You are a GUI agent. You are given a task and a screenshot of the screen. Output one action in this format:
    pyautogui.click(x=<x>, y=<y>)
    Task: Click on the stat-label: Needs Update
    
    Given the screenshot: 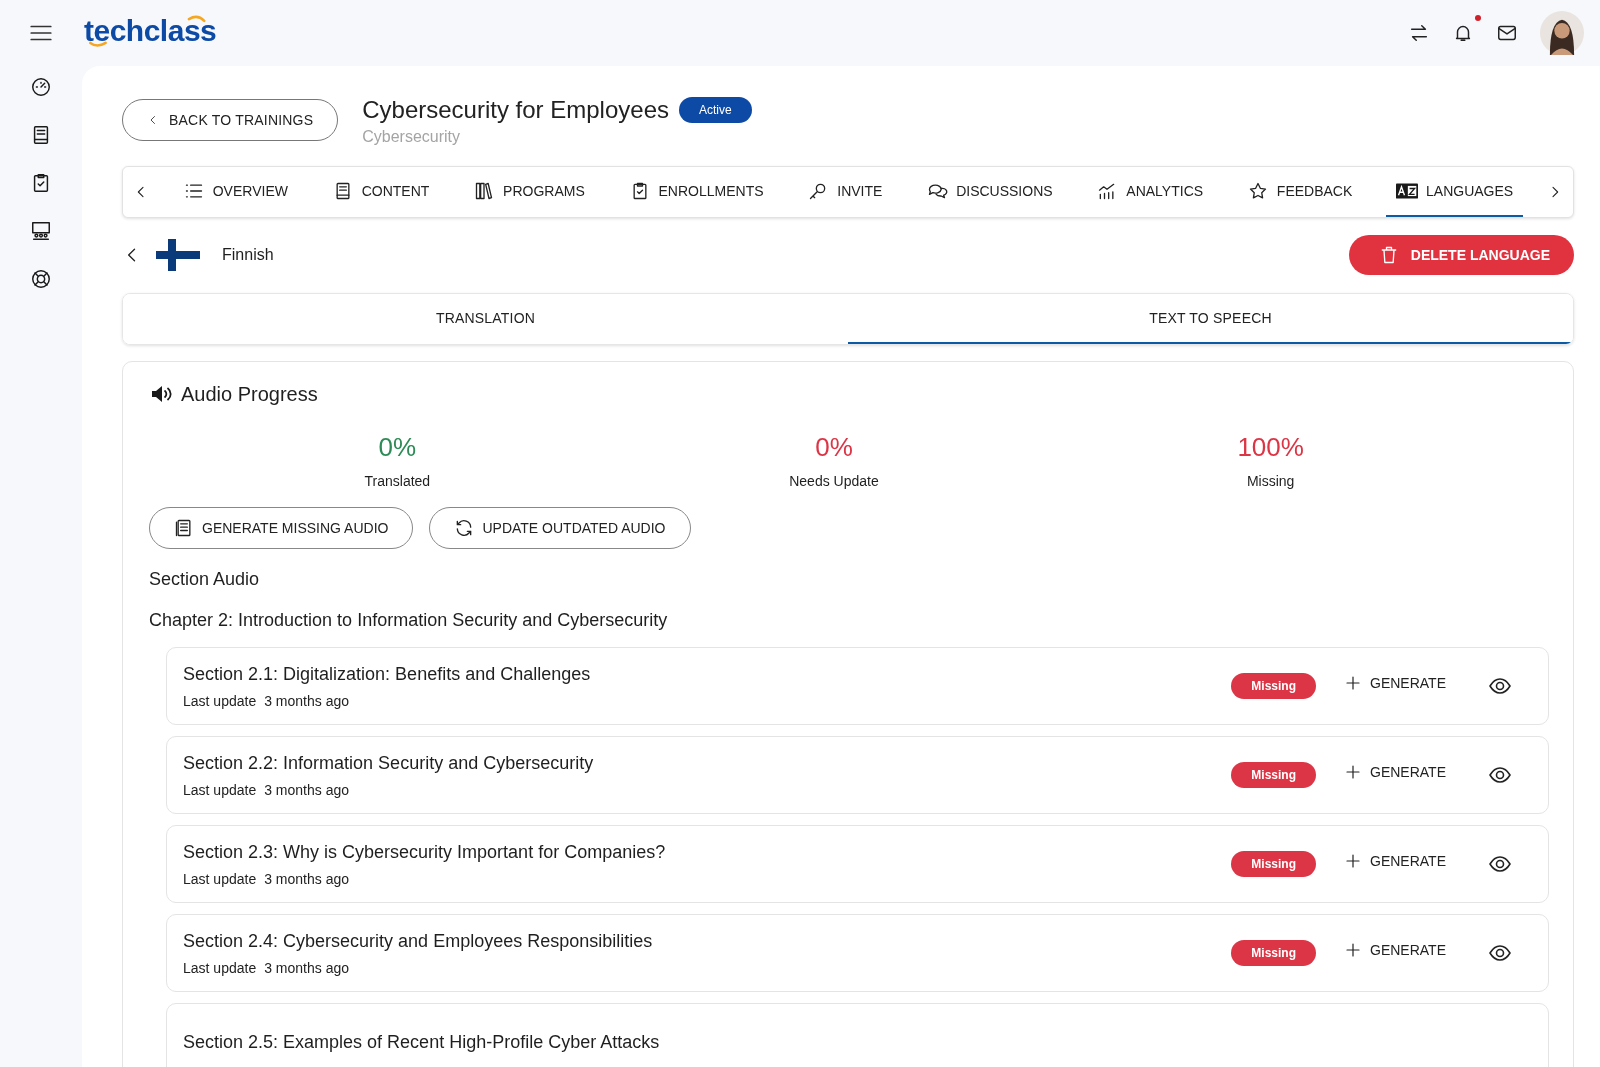 What is the action you would take?
    pyautogui.click(x=834, y=481)
    